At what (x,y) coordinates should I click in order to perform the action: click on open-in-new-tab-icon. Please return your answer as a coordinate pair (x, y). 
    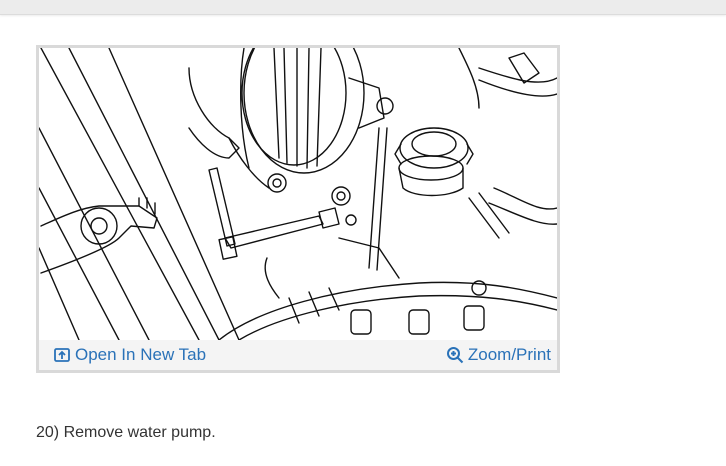
    Looking at the image, I should click on (62, 355).